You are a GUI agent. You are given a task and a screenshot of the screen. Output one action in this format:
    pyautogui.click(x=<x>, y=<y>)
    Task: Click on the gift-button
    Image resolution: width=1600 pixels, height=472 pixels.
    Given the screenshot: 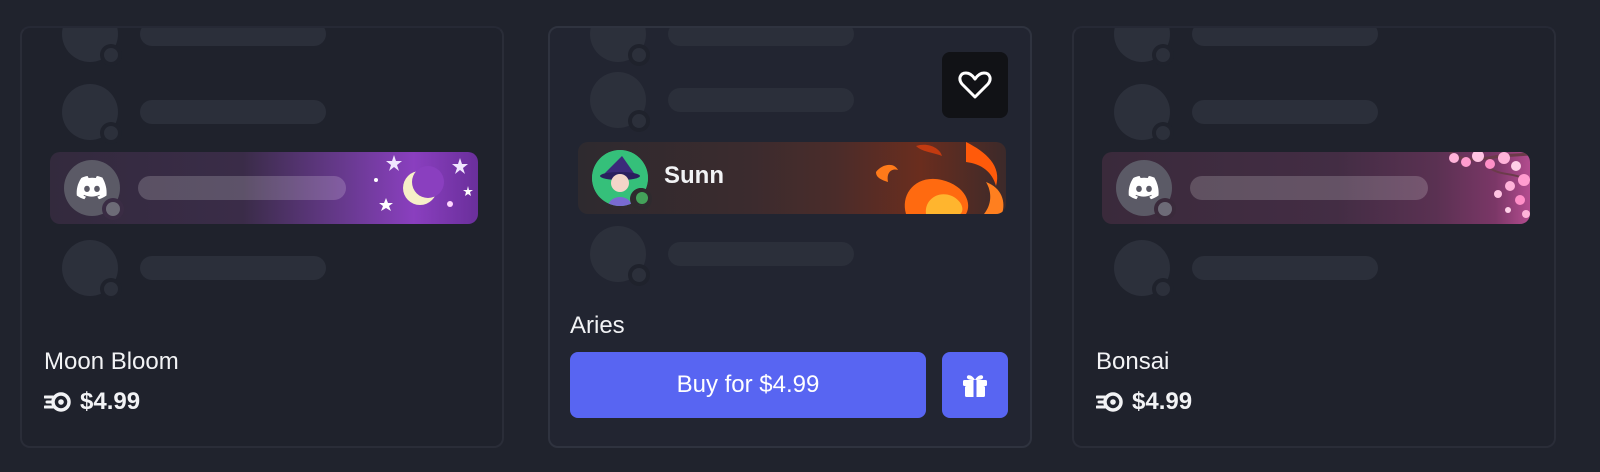 What is the action you would take?
    pyautogui.click(x=975, y=385)
    